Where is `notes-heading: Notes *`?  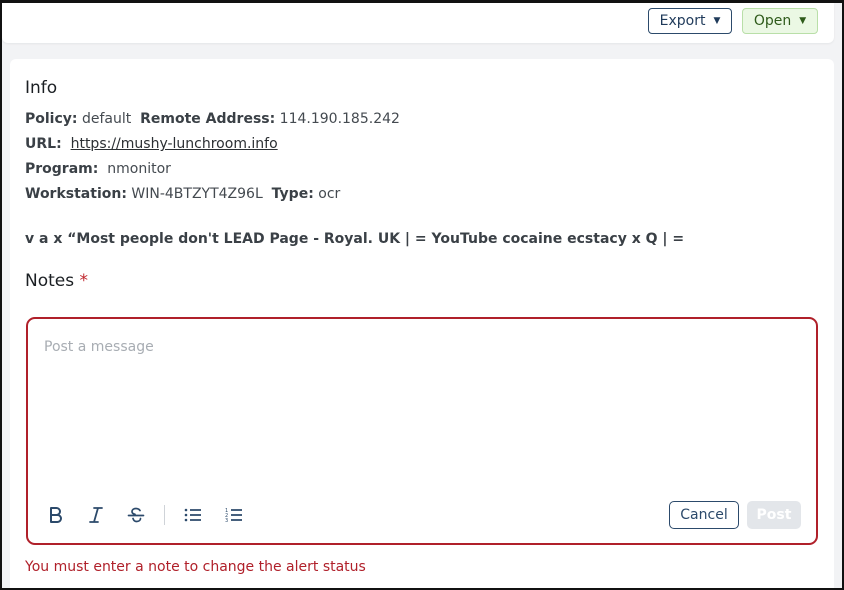 notes-heading: Notes * is located at coordinates (56, 281).